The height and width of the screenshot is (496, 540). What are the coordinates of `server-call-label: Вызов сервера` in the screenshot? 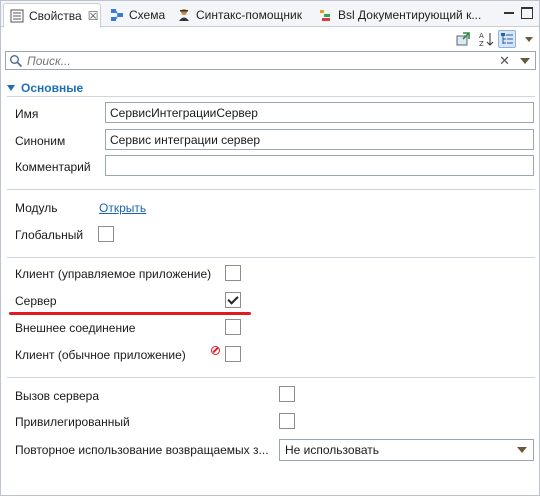 It's located at (57, 396).